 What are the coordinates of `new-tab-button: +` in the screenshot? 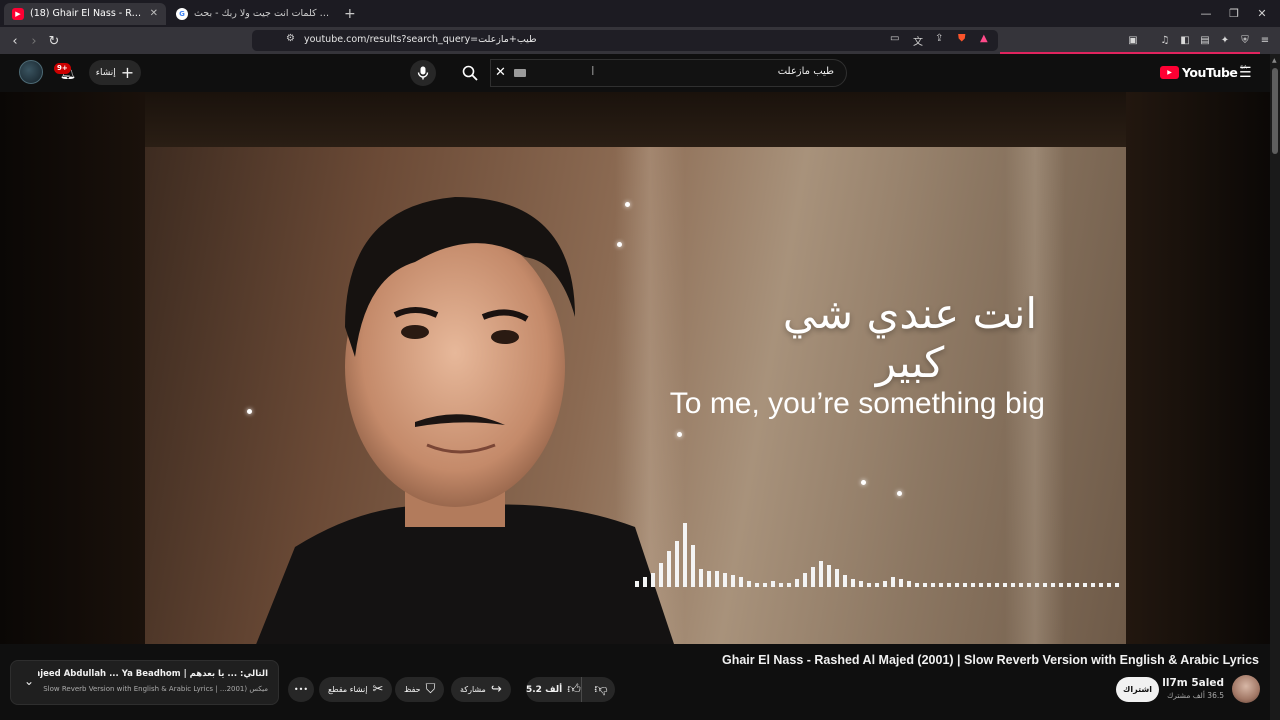 It's located at (350, 14).